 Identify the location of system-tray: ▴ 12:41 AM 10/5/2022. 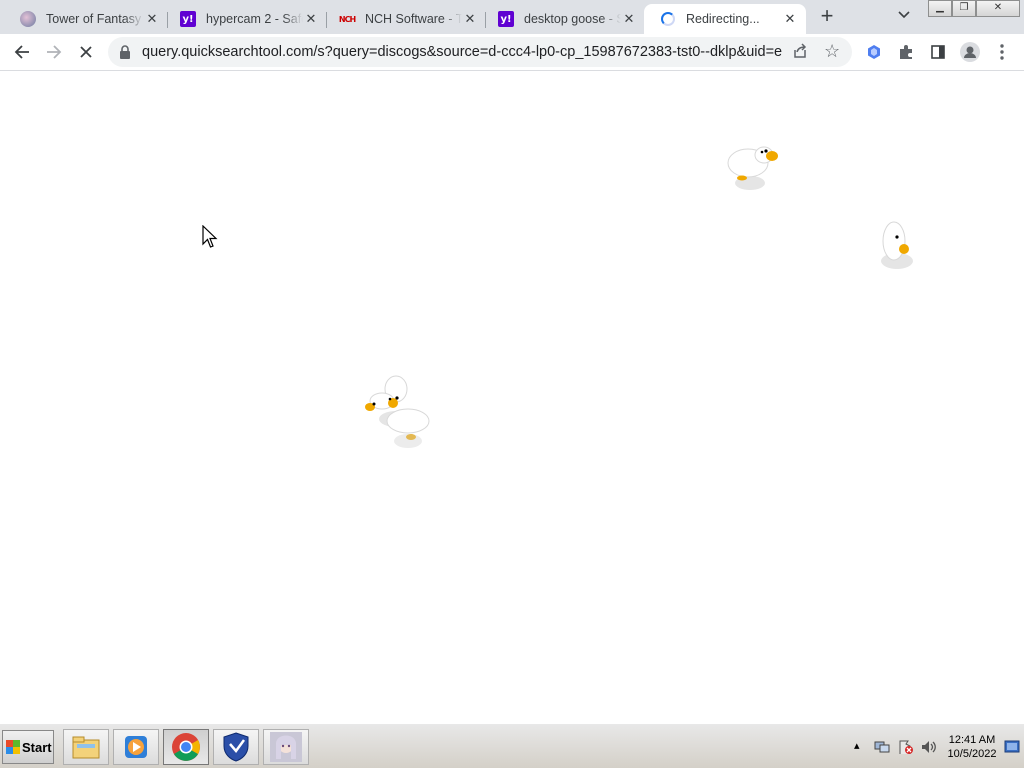
(936, 747).